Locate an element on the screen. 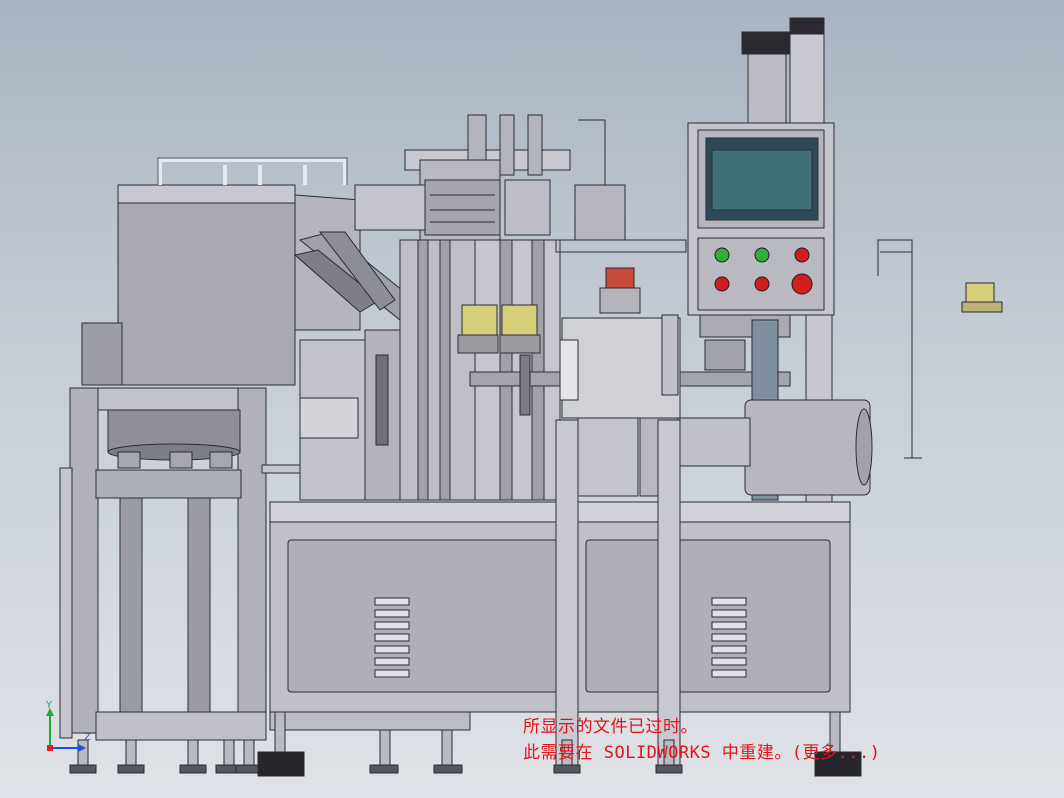 The width and height of the screenshot is (1064, 798). vent-slots-left is located at coordinates (392, 637).